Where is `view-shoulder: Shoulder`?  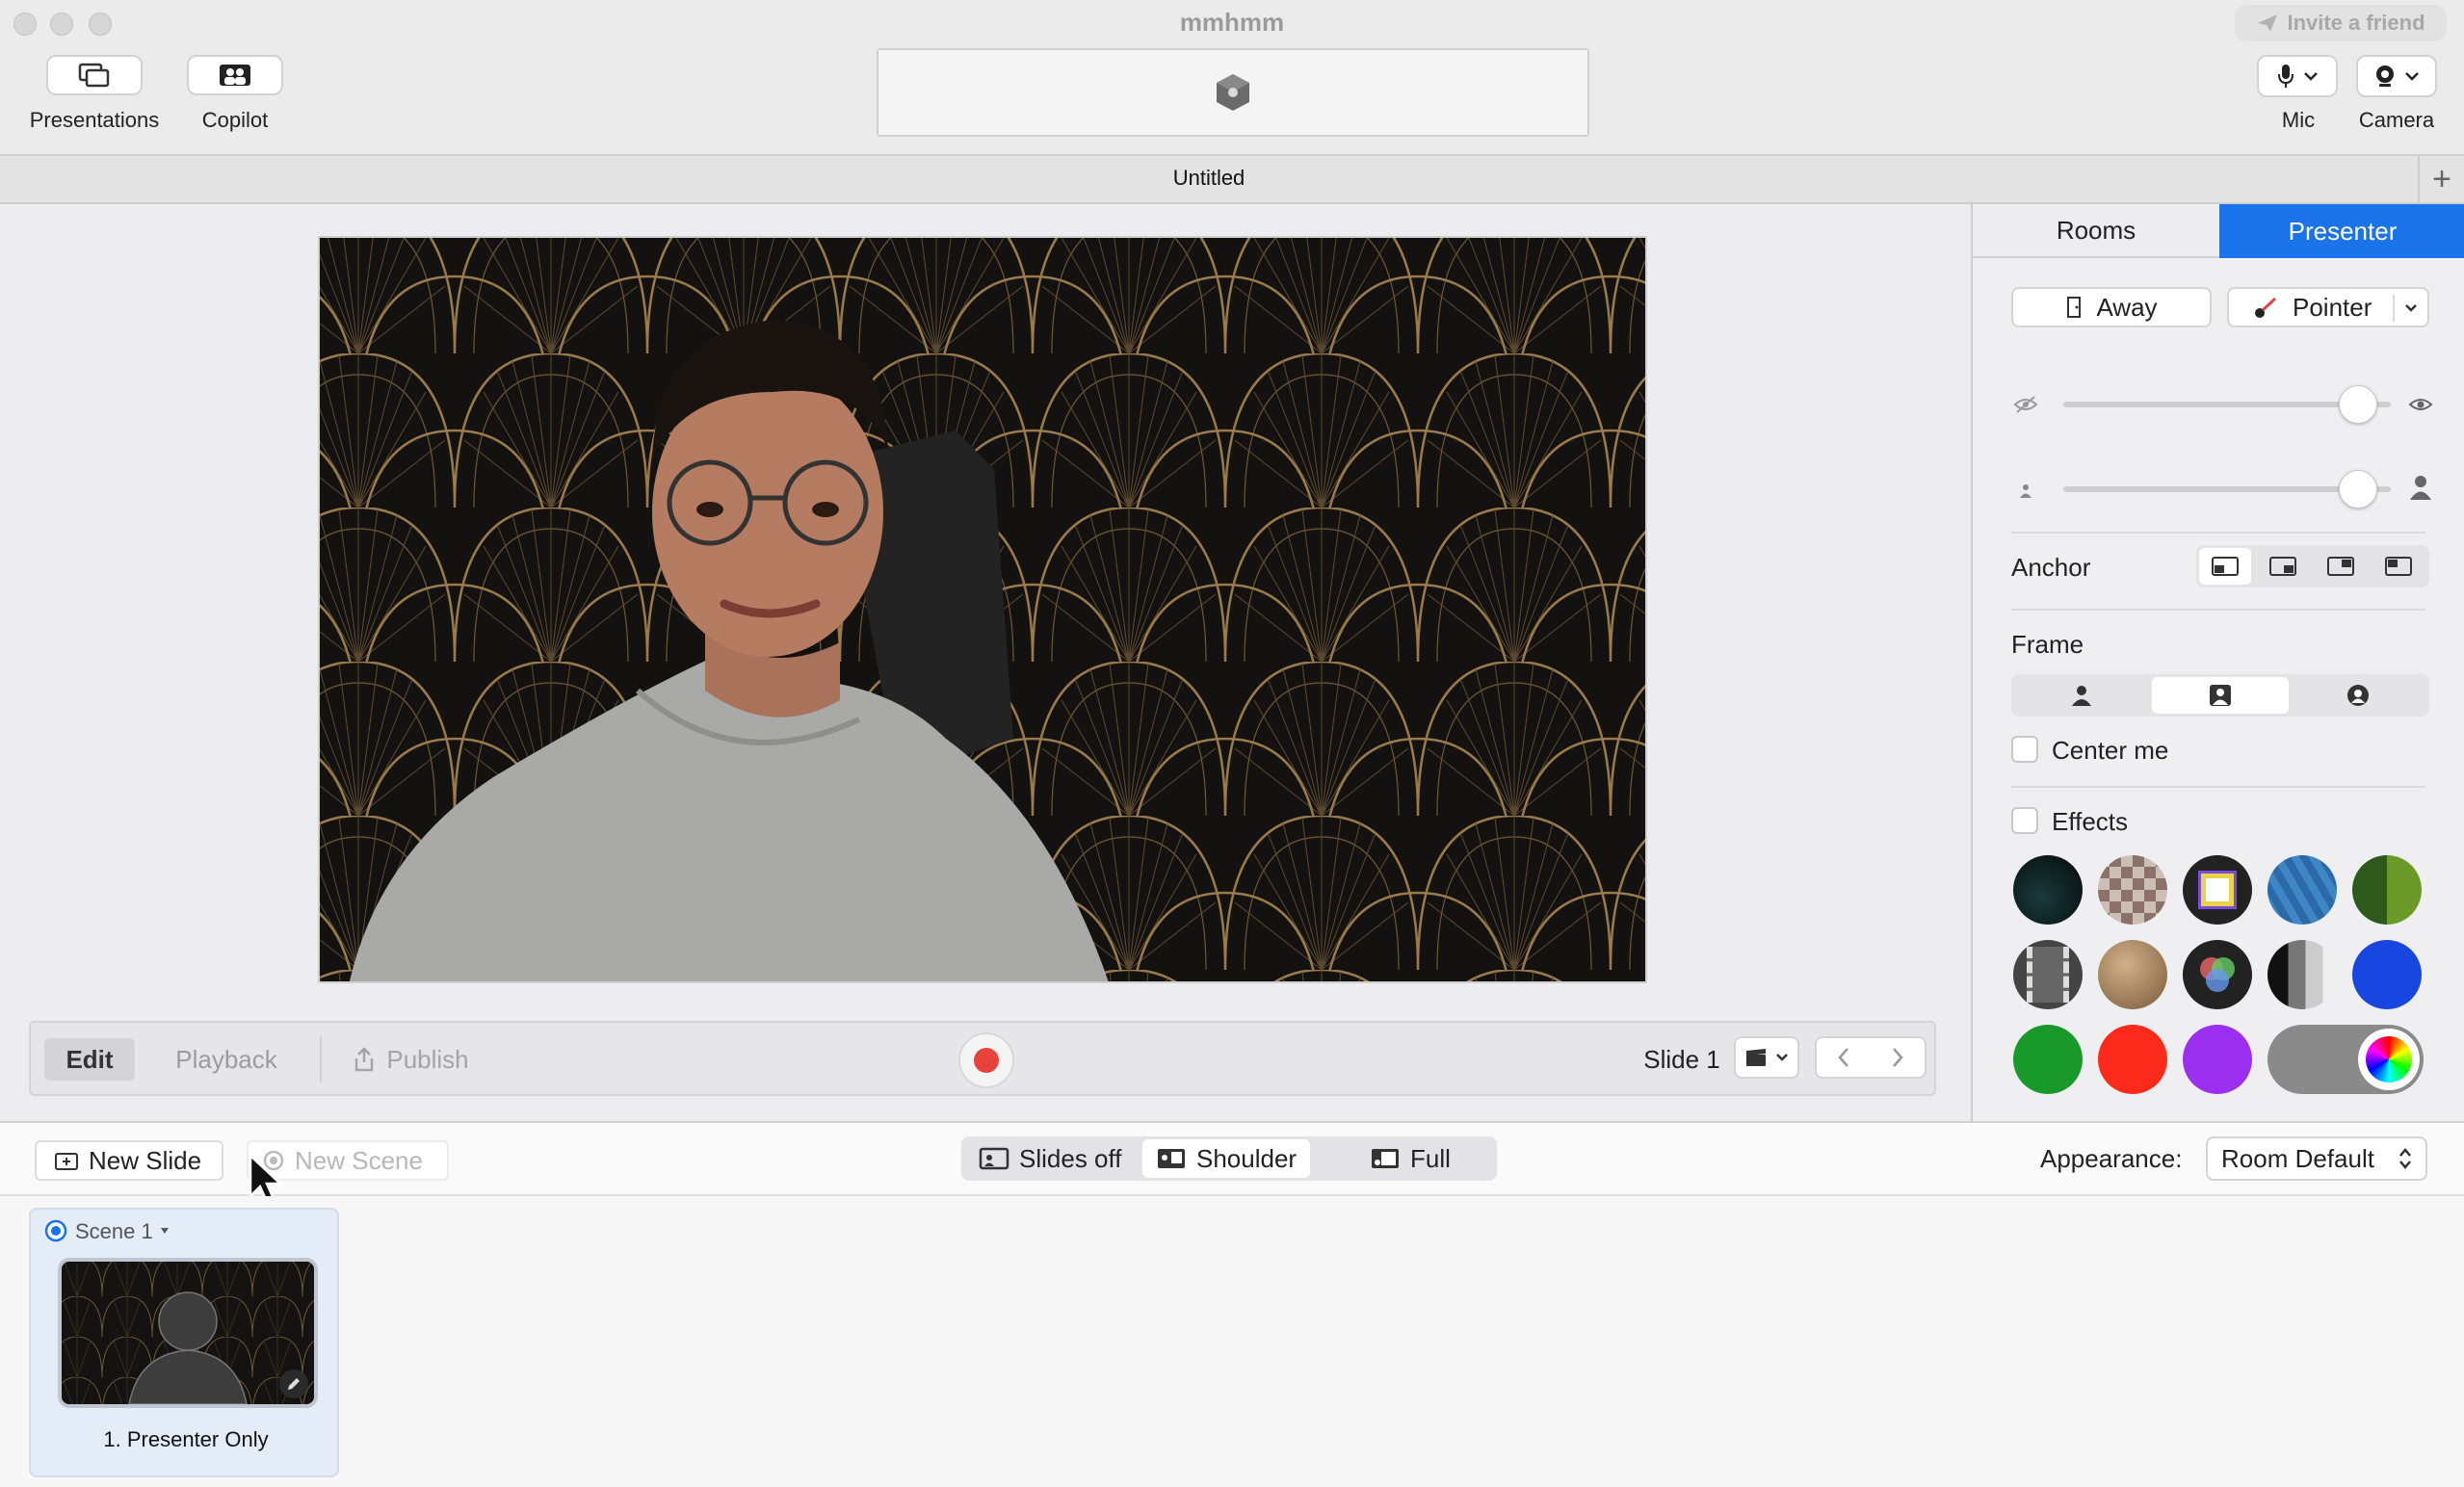 view-shoulder: Shoulder is located at coordinates (1227, 1158).